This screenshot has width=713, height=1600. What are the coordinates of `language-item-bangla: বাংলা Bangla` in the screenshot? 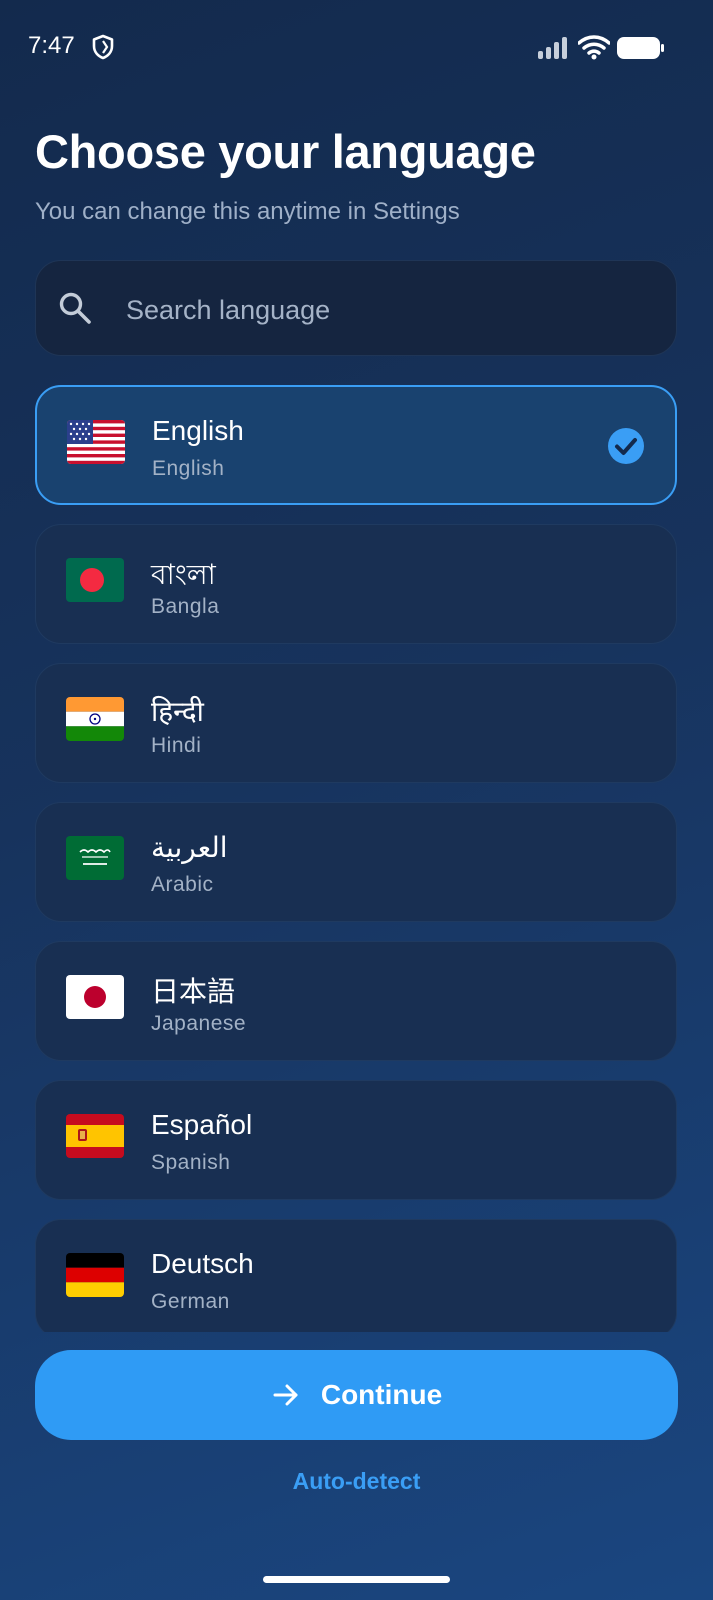 It's located at (356, 584).